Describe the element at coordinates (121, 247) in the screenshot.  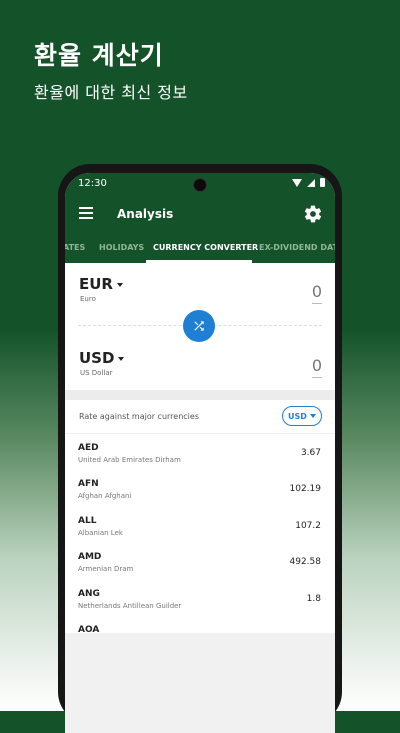
I see `tab-holidays: HOLIDAYS` at that location.